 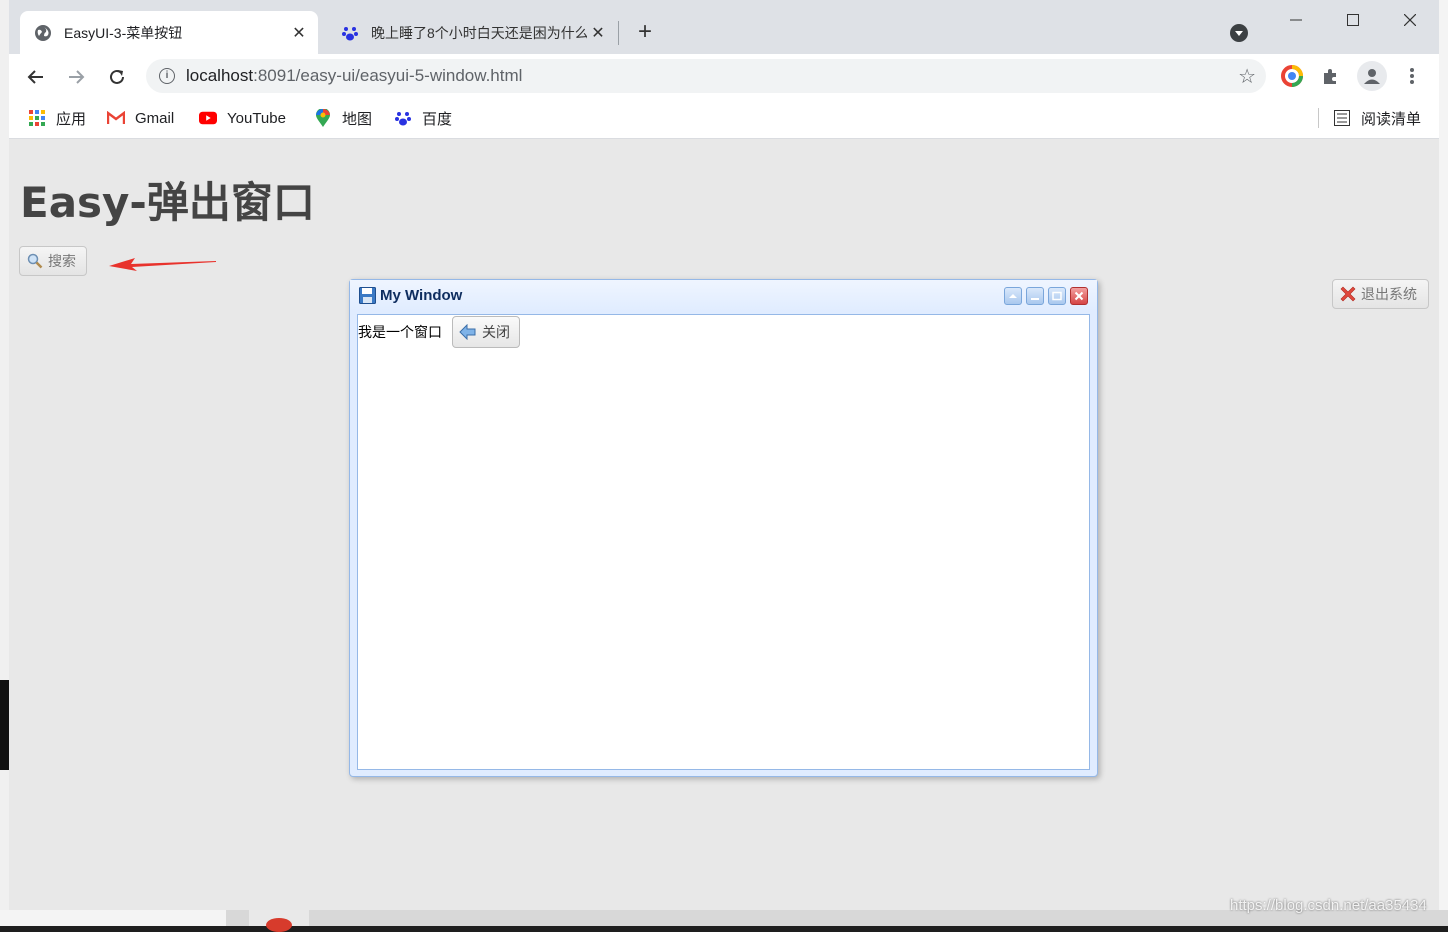 I want to click on youtube-icon, so click(x=208, y=118).